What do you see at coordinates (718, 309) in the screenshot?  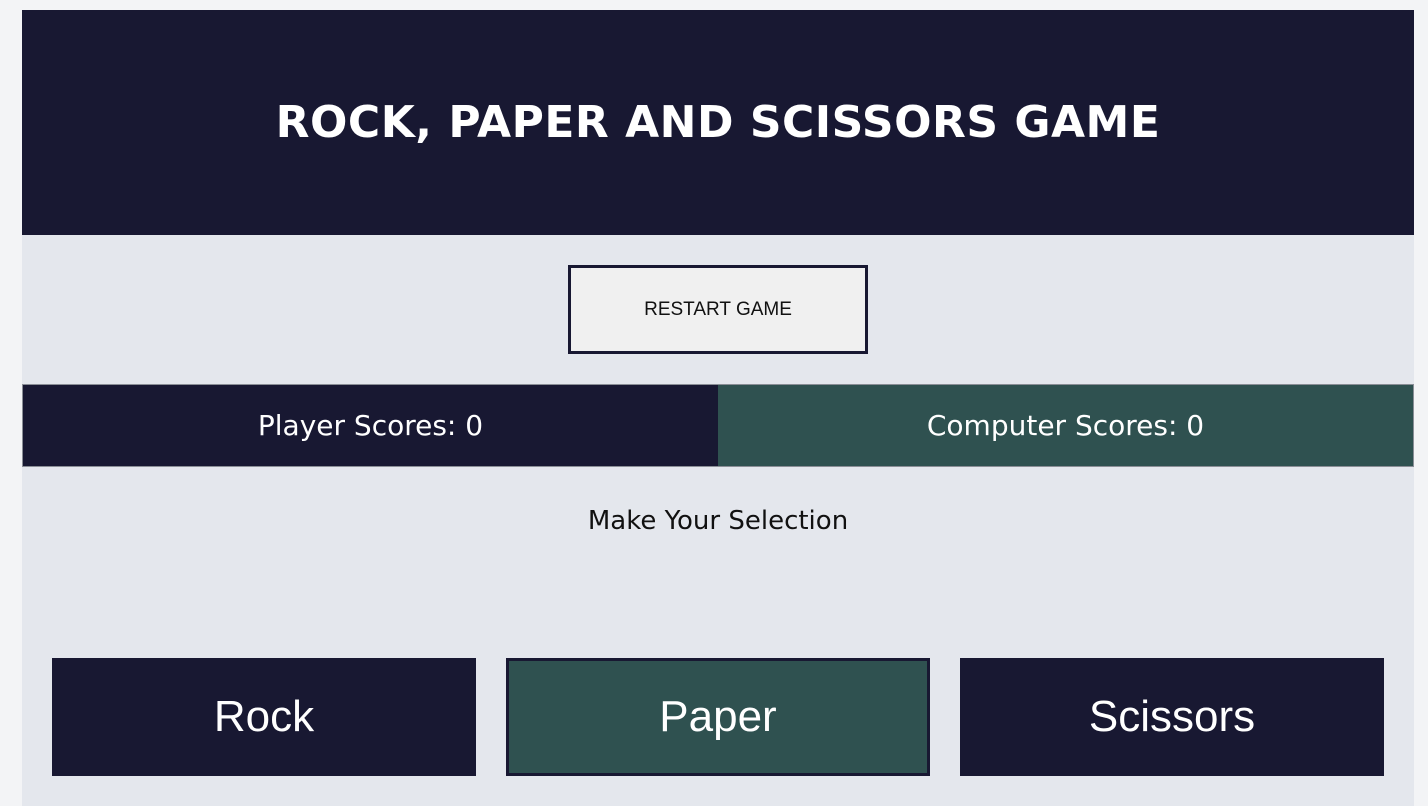 I see `restart-game-button: RESTART GAME` at bounding box center [718, 309].